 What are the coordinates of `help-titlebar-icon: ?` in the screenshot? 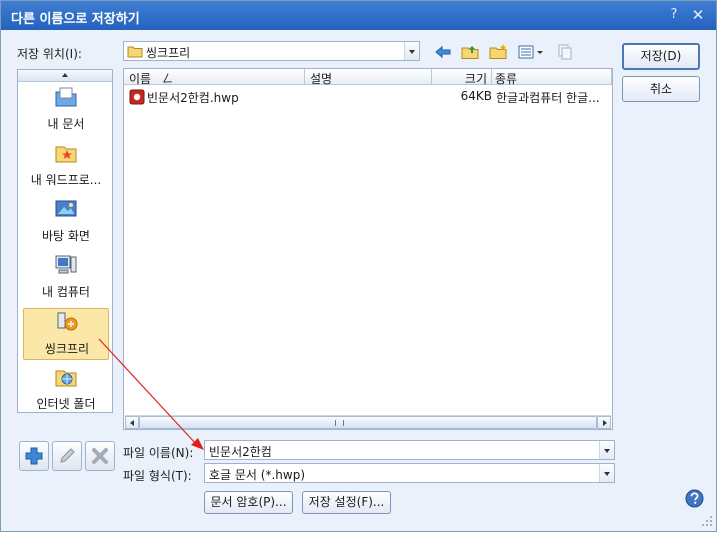 It's located at (674, 15).